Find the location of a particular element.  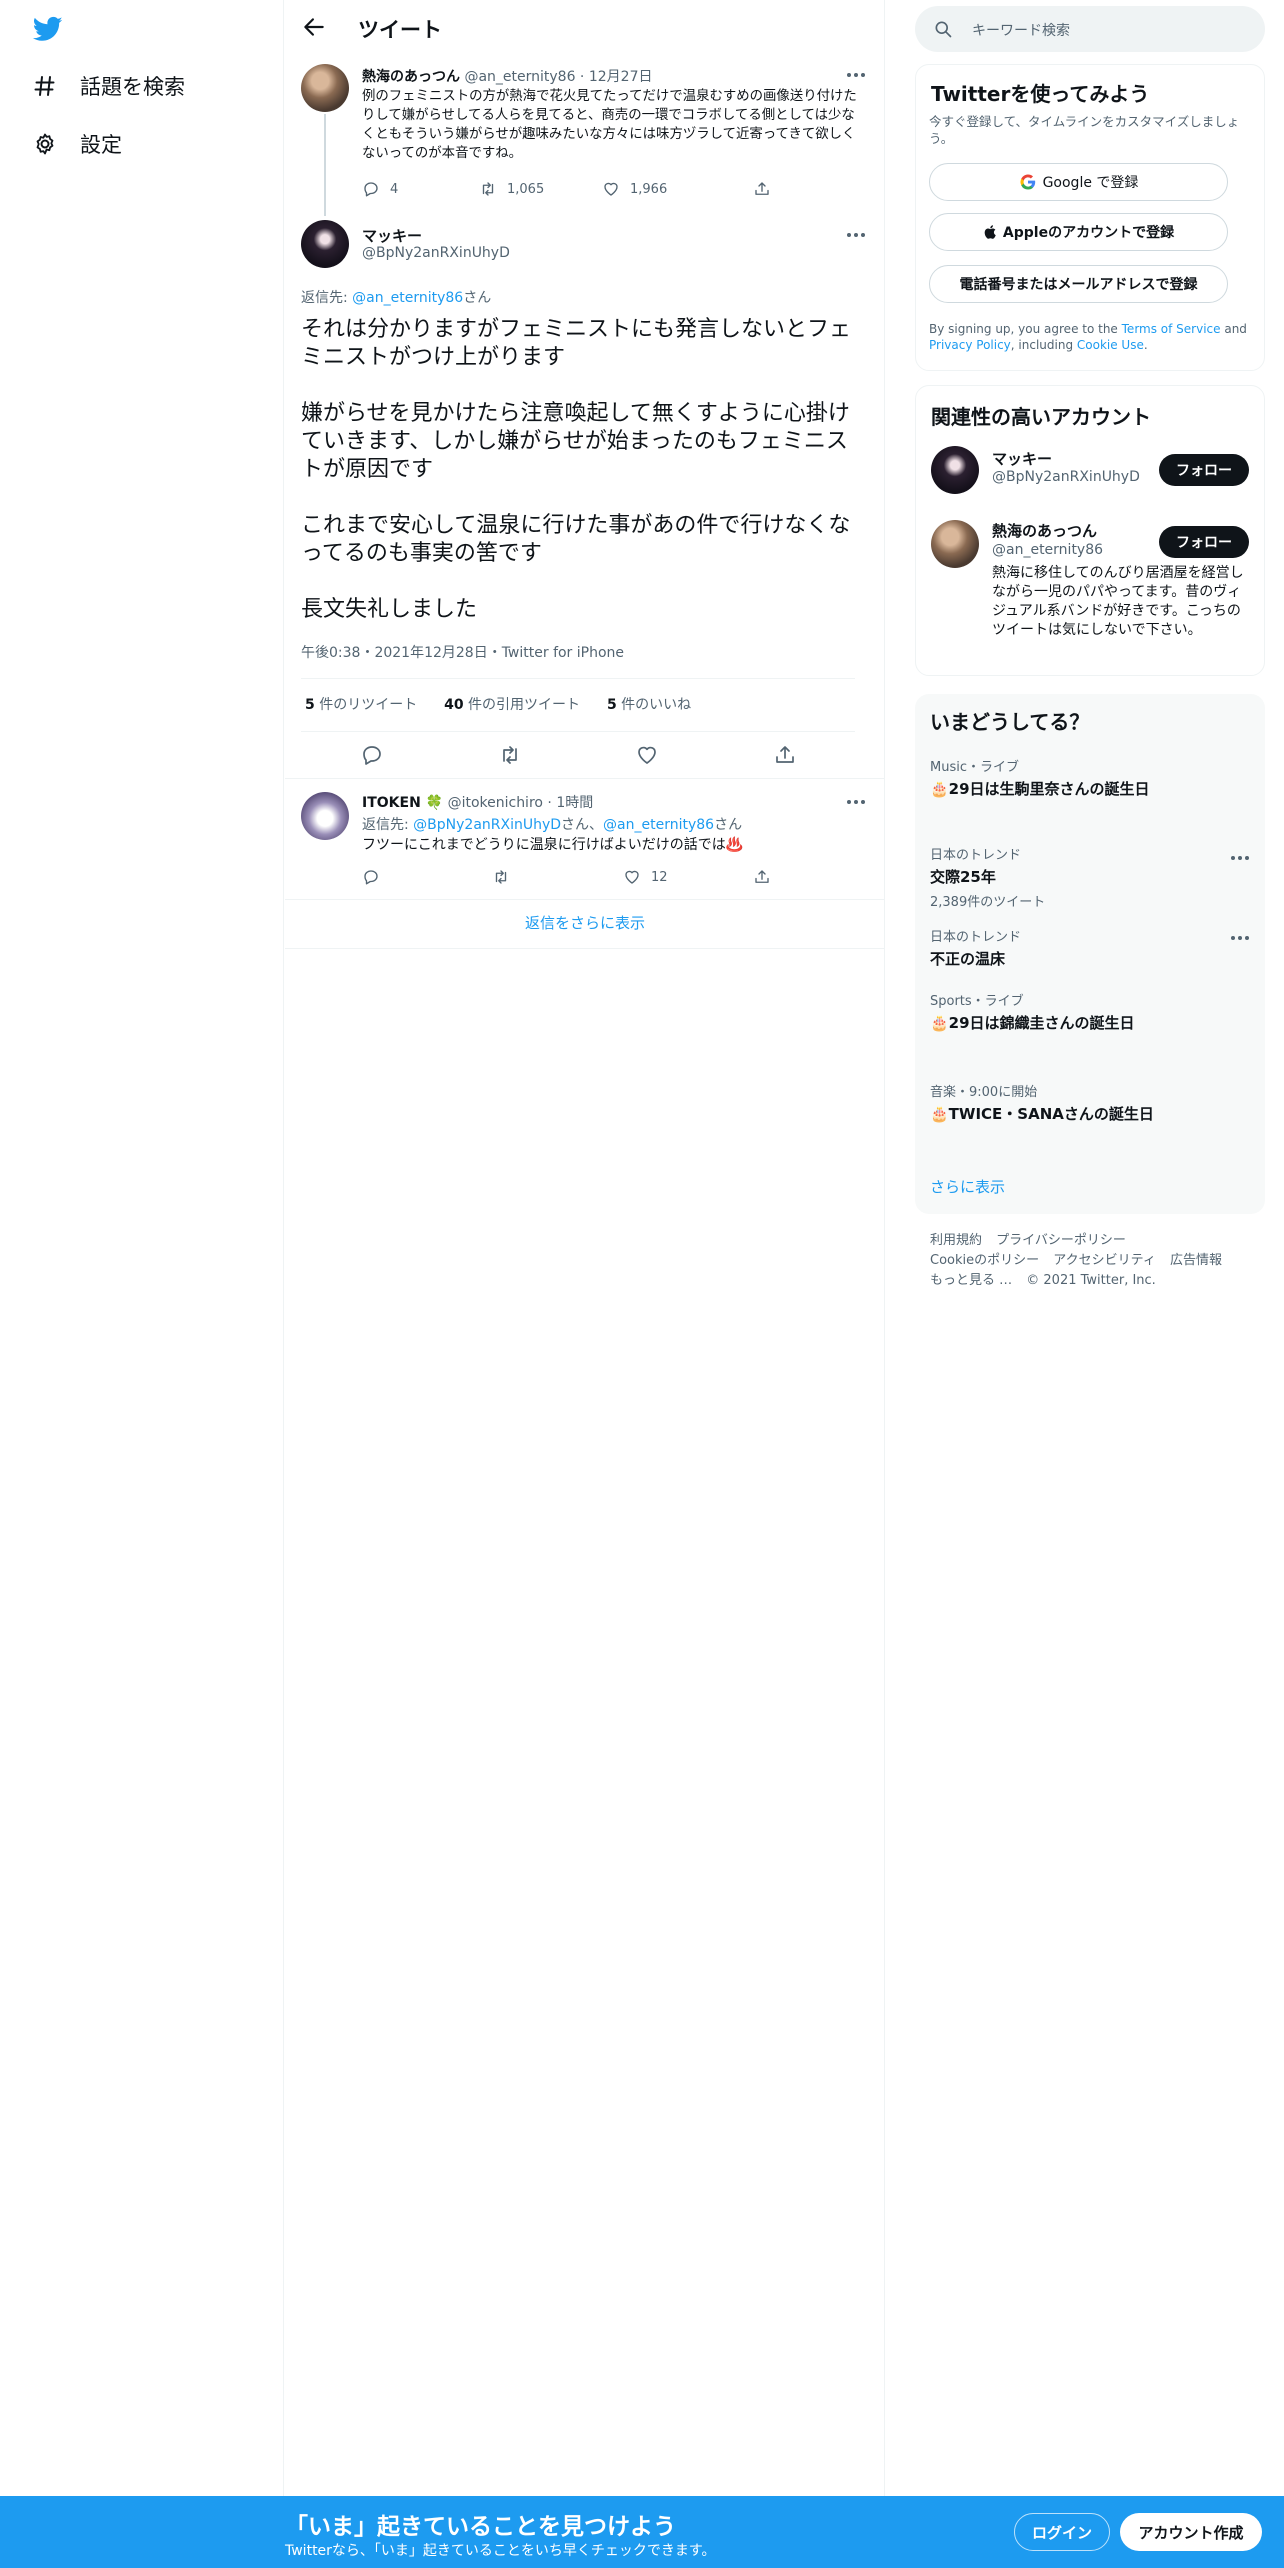

retweet-stat: 5 件のリツイート is located at coordinates (361, 705).